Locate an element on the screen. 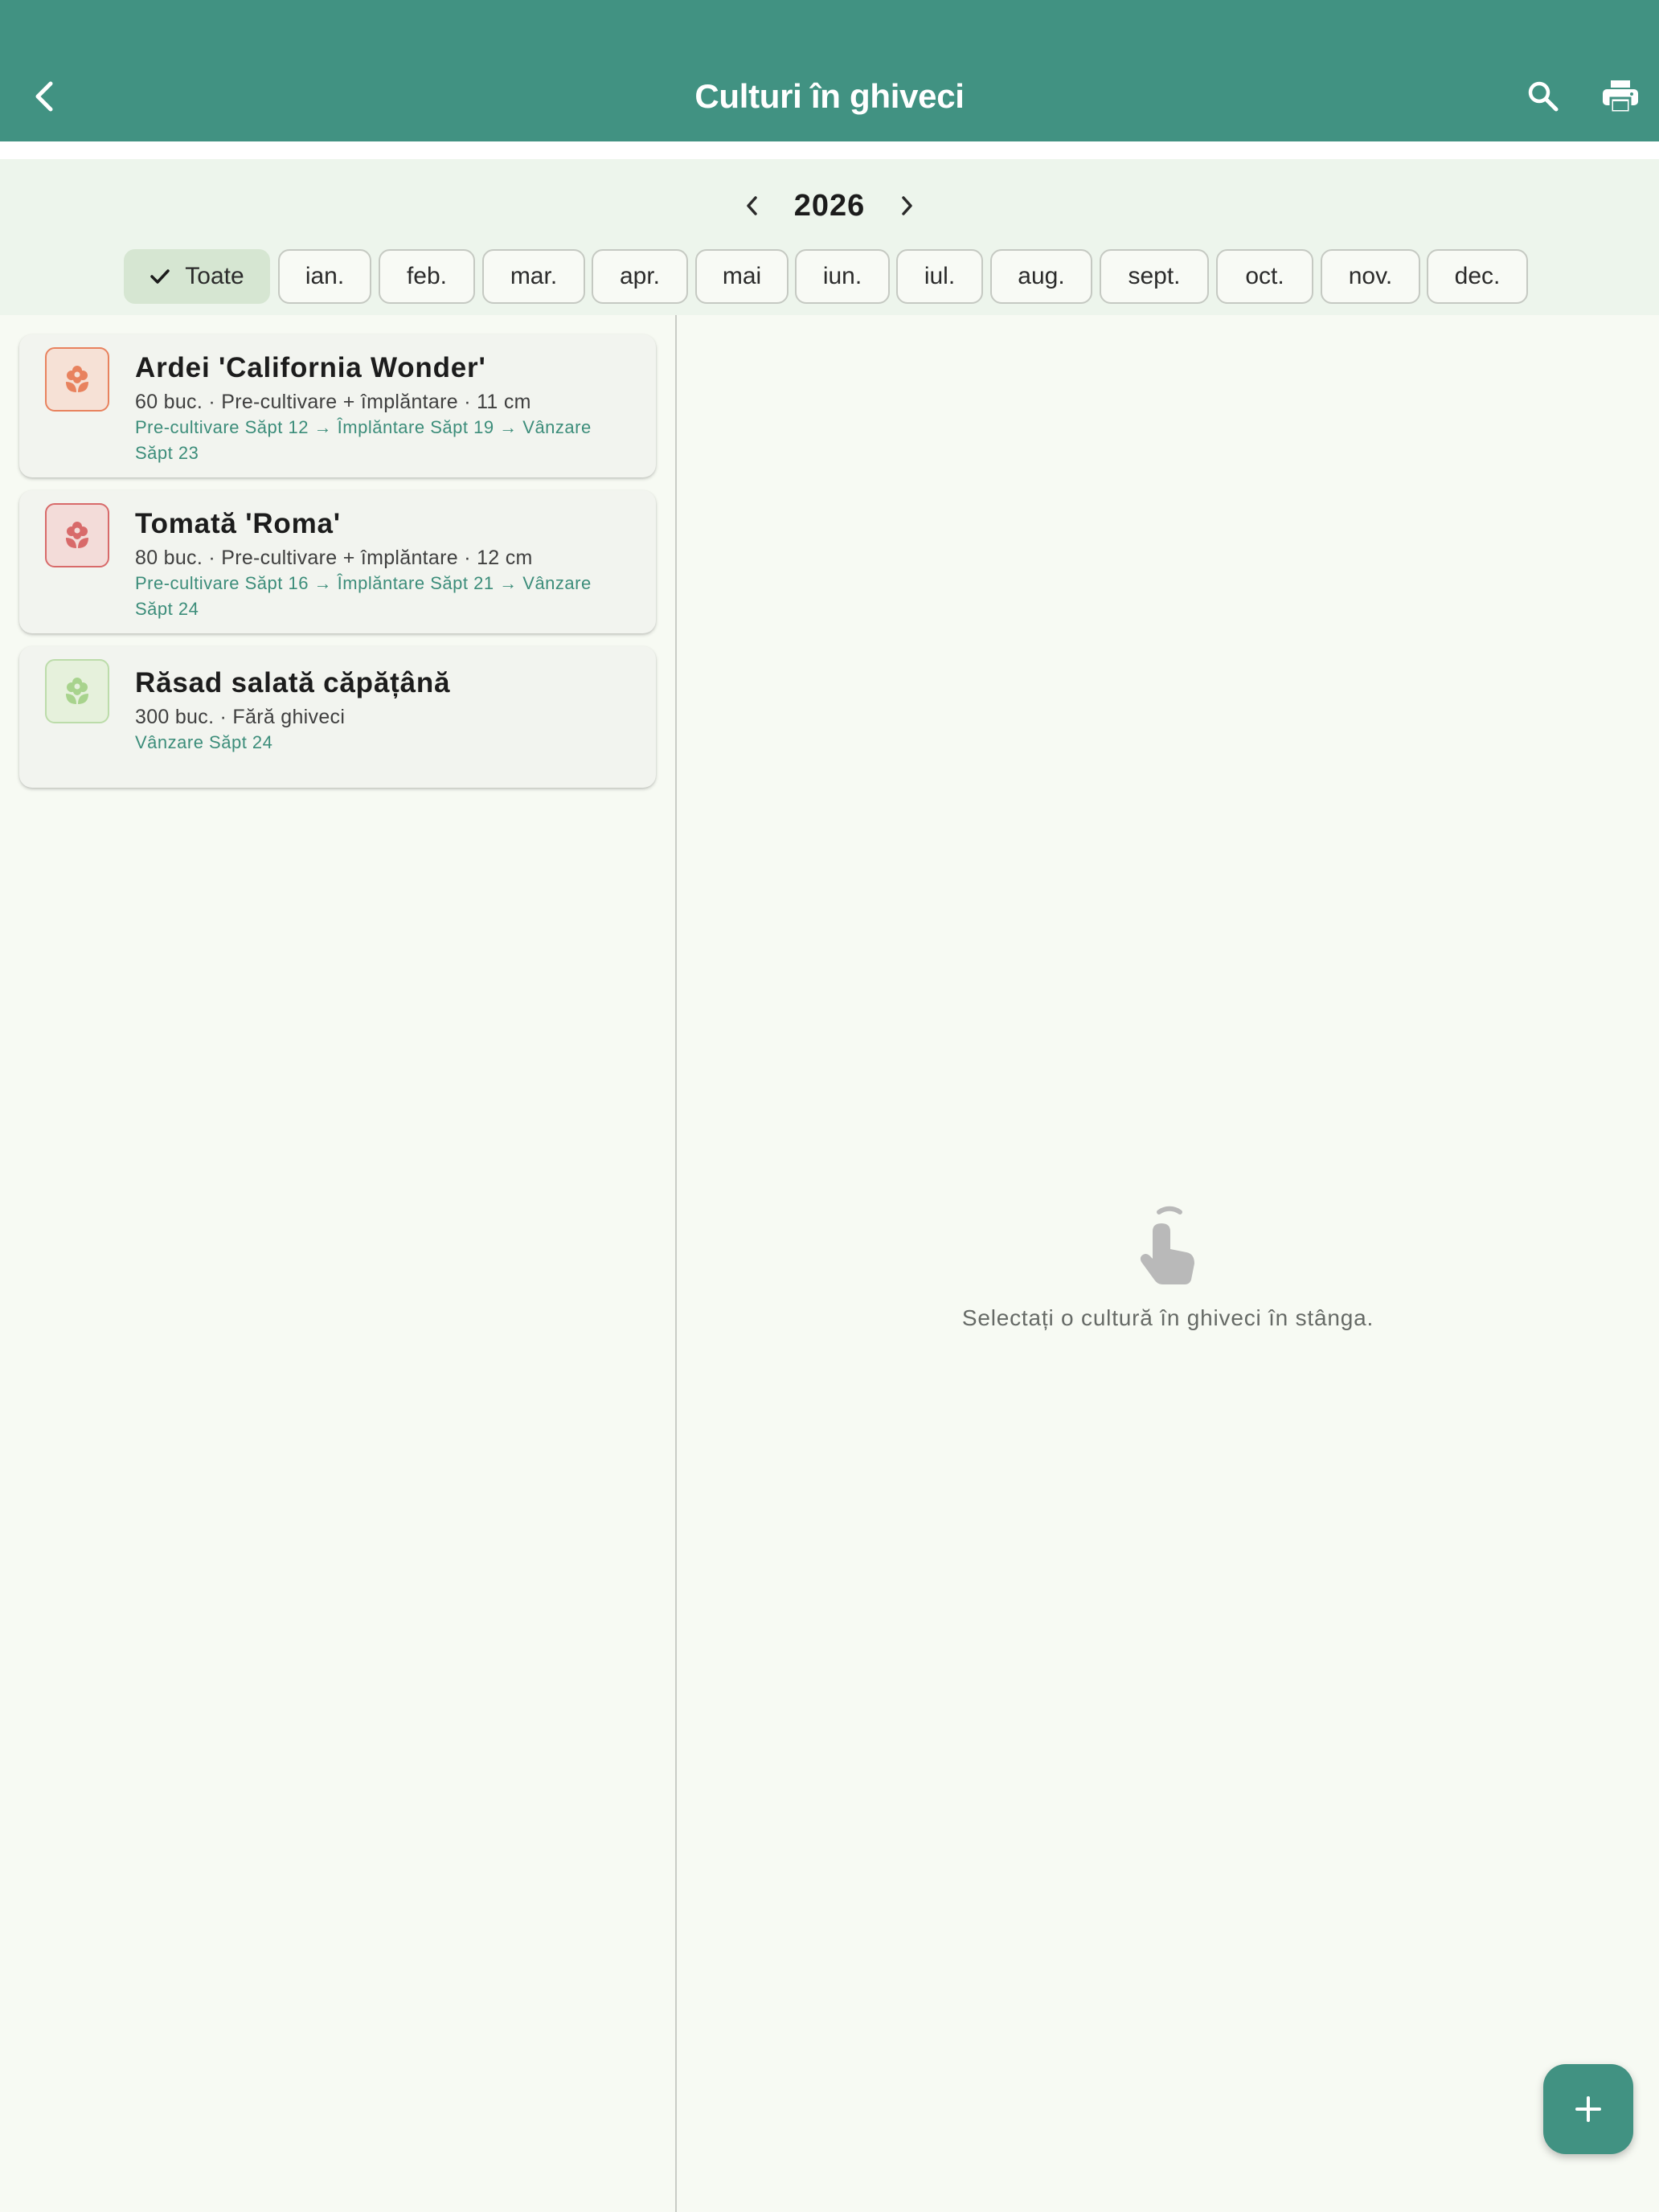  chip-label: feb. is located at coordinates (427, 276).